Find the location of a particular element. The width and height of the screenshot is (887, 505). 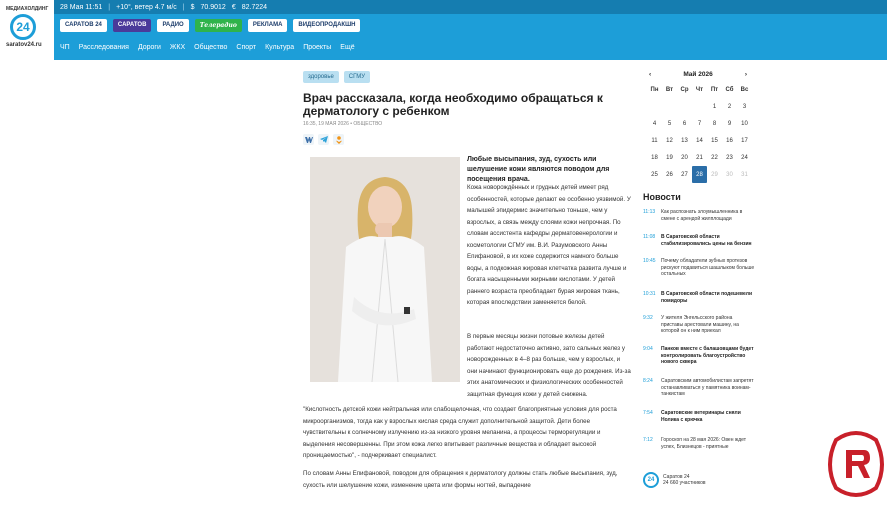

brand-saratov24-button: САРАТОВ 24 is located at coordinates (83, 25).